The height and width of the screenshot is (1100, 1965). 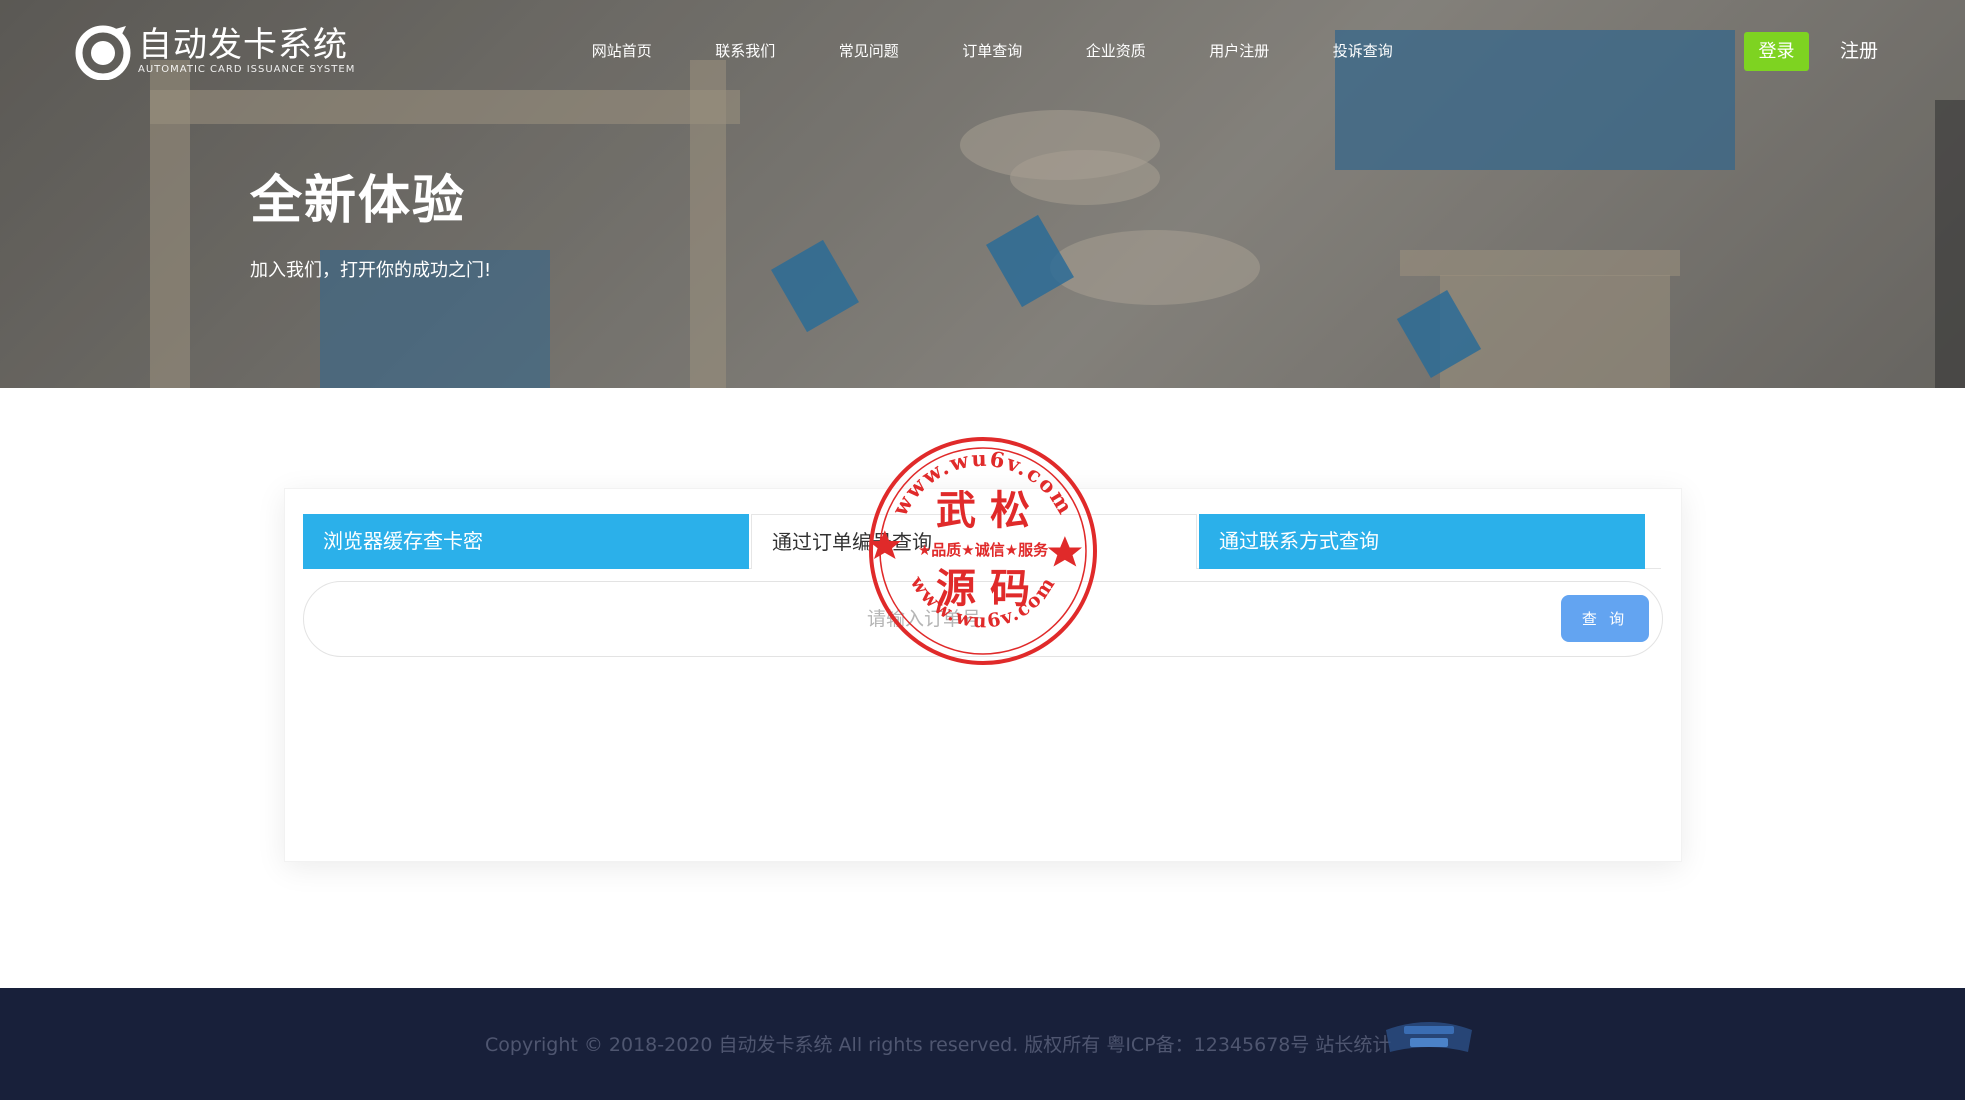 I want to click on nav-item-qualification: 企业资质, so click(x=1116, y=50).